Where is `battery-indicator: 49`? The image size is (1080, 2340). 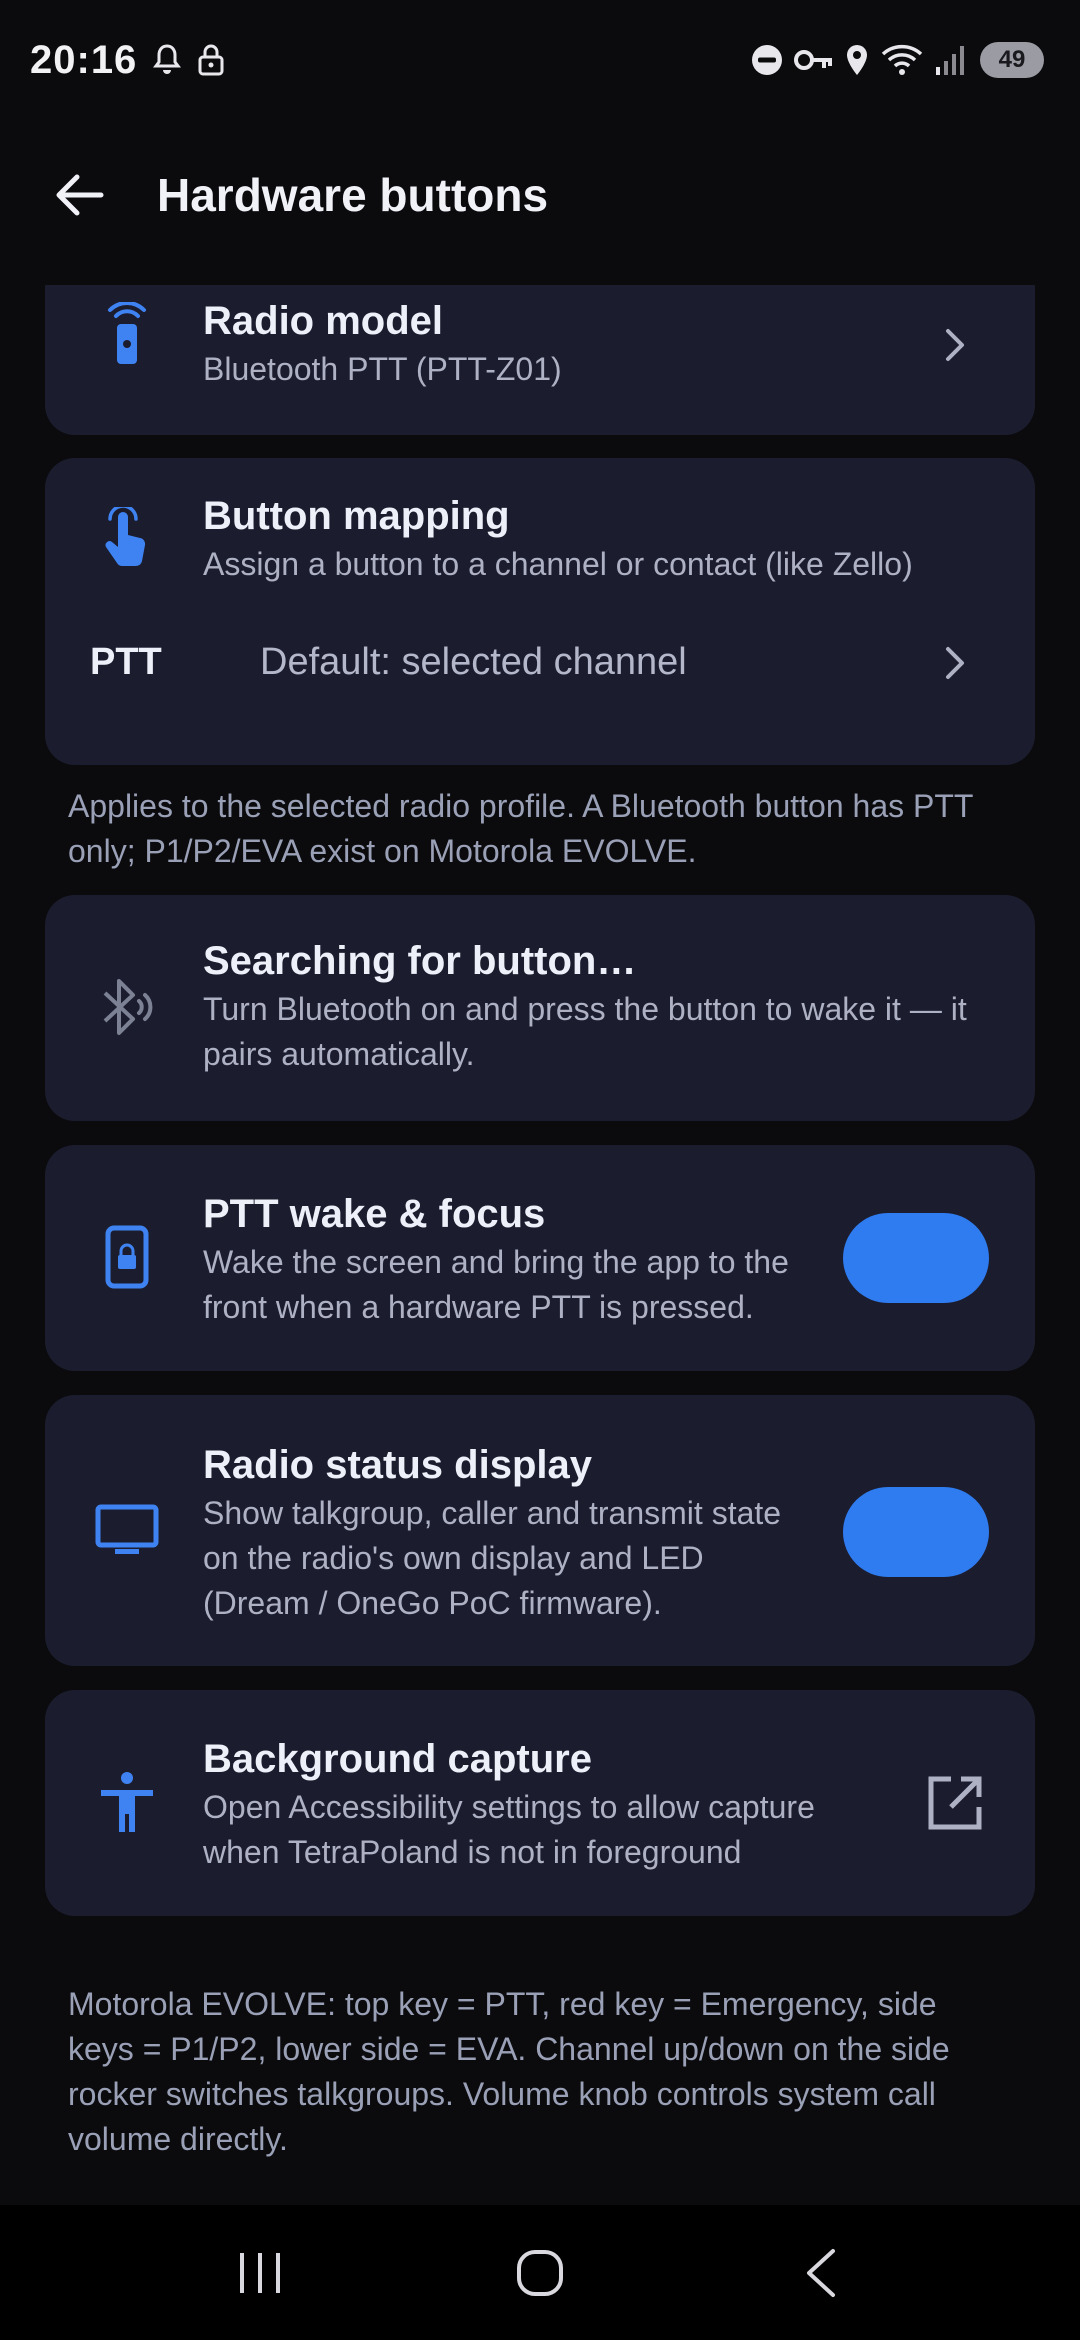 battery-indicator: 49 is located at coordinates (1012, 60).